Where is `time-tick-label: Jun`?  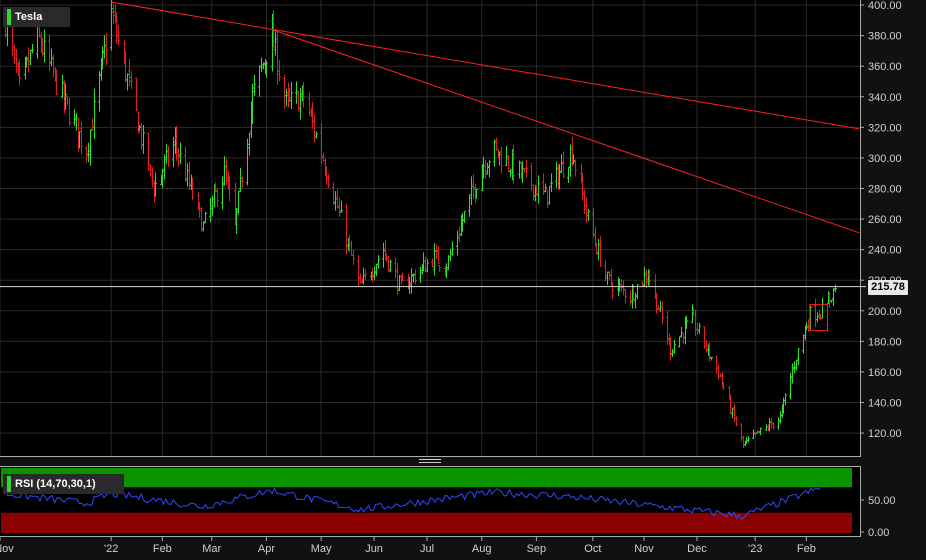
time-tick-label: Jun is located at coordinates (374, 549).